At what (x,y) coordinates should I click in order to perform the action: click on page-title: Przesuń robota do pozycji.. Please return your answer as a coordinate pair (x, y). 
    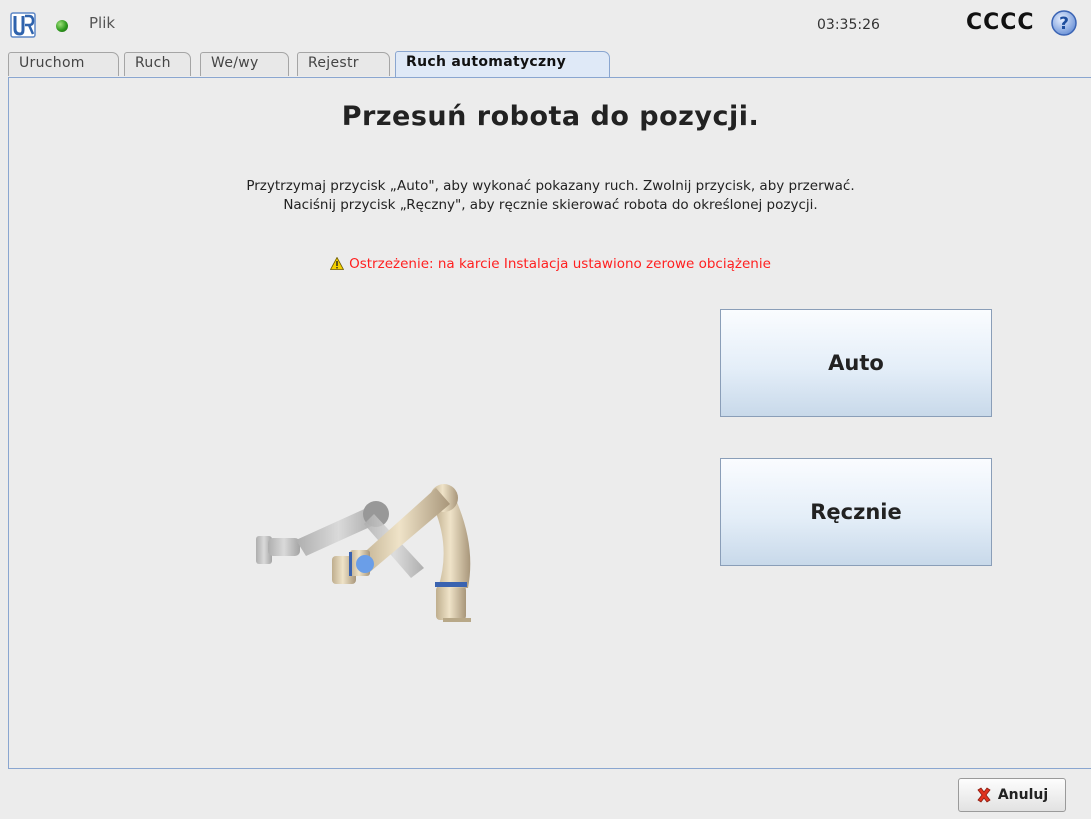
    Looking at the image, I should click on (550, 116).